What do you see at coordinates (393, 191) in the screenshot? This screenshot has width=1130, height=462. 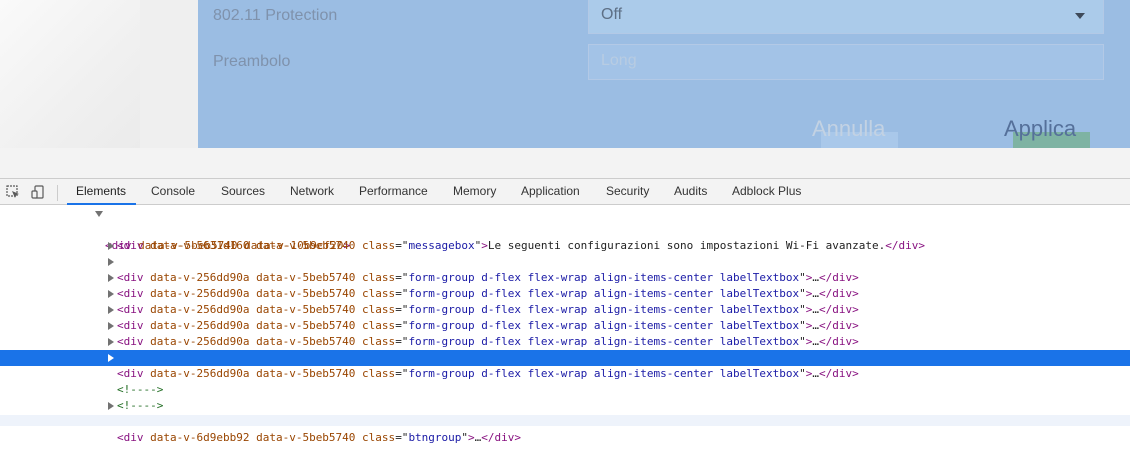 I see `tab-performance: Performance` at bounding box center [393, 191].